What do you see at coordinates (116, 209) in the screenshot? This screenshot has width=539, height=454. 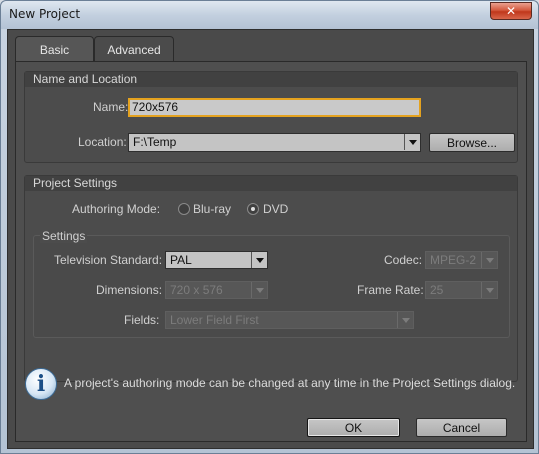 I see `authoring-mode-label: Authoring Mode:` at bounding box center [116, 209].